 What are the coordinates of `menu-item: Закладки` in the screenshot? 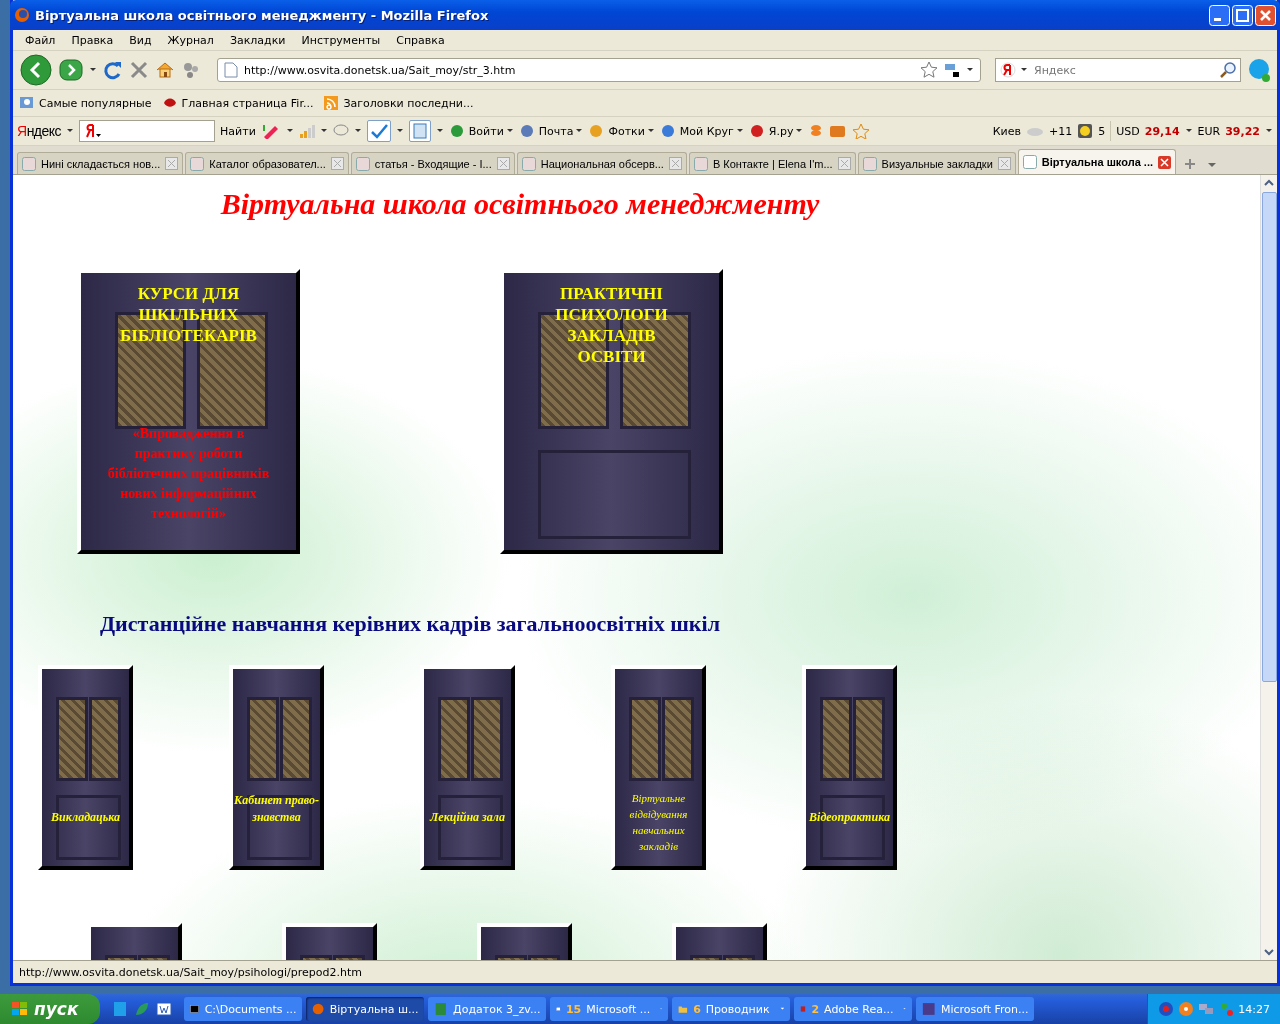 It's located at (257, 40).